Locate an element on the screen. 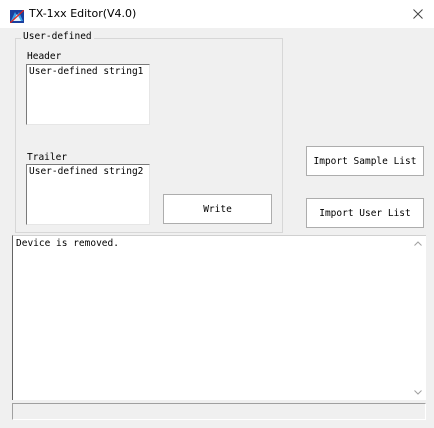 The height and width of the screenshot is (428, 434). header-textarea: User-defined string1 is located at coordinates (88, 94).